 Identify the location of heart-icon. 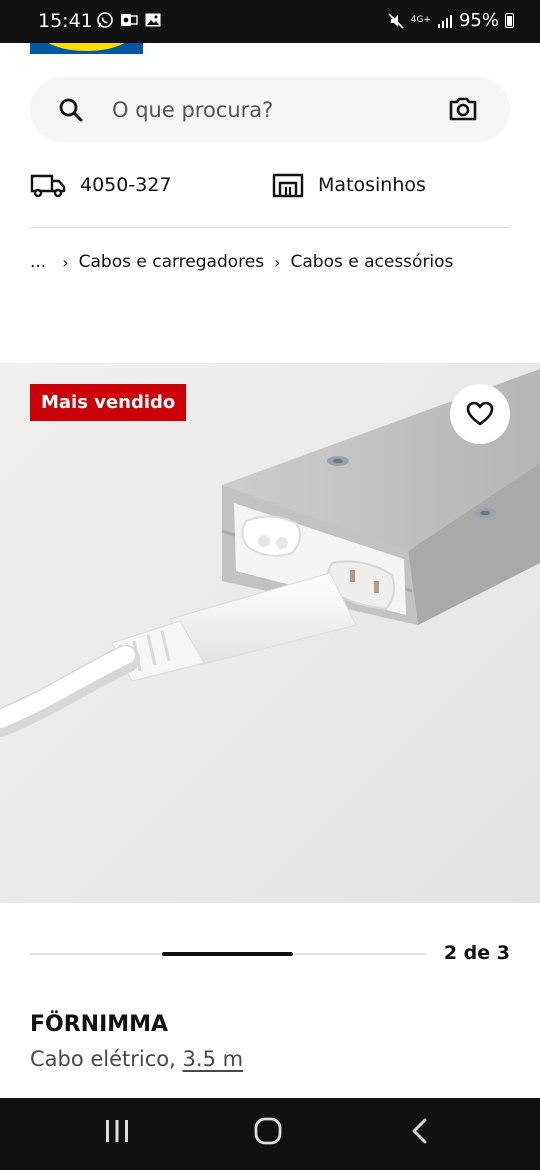
(480, 413).